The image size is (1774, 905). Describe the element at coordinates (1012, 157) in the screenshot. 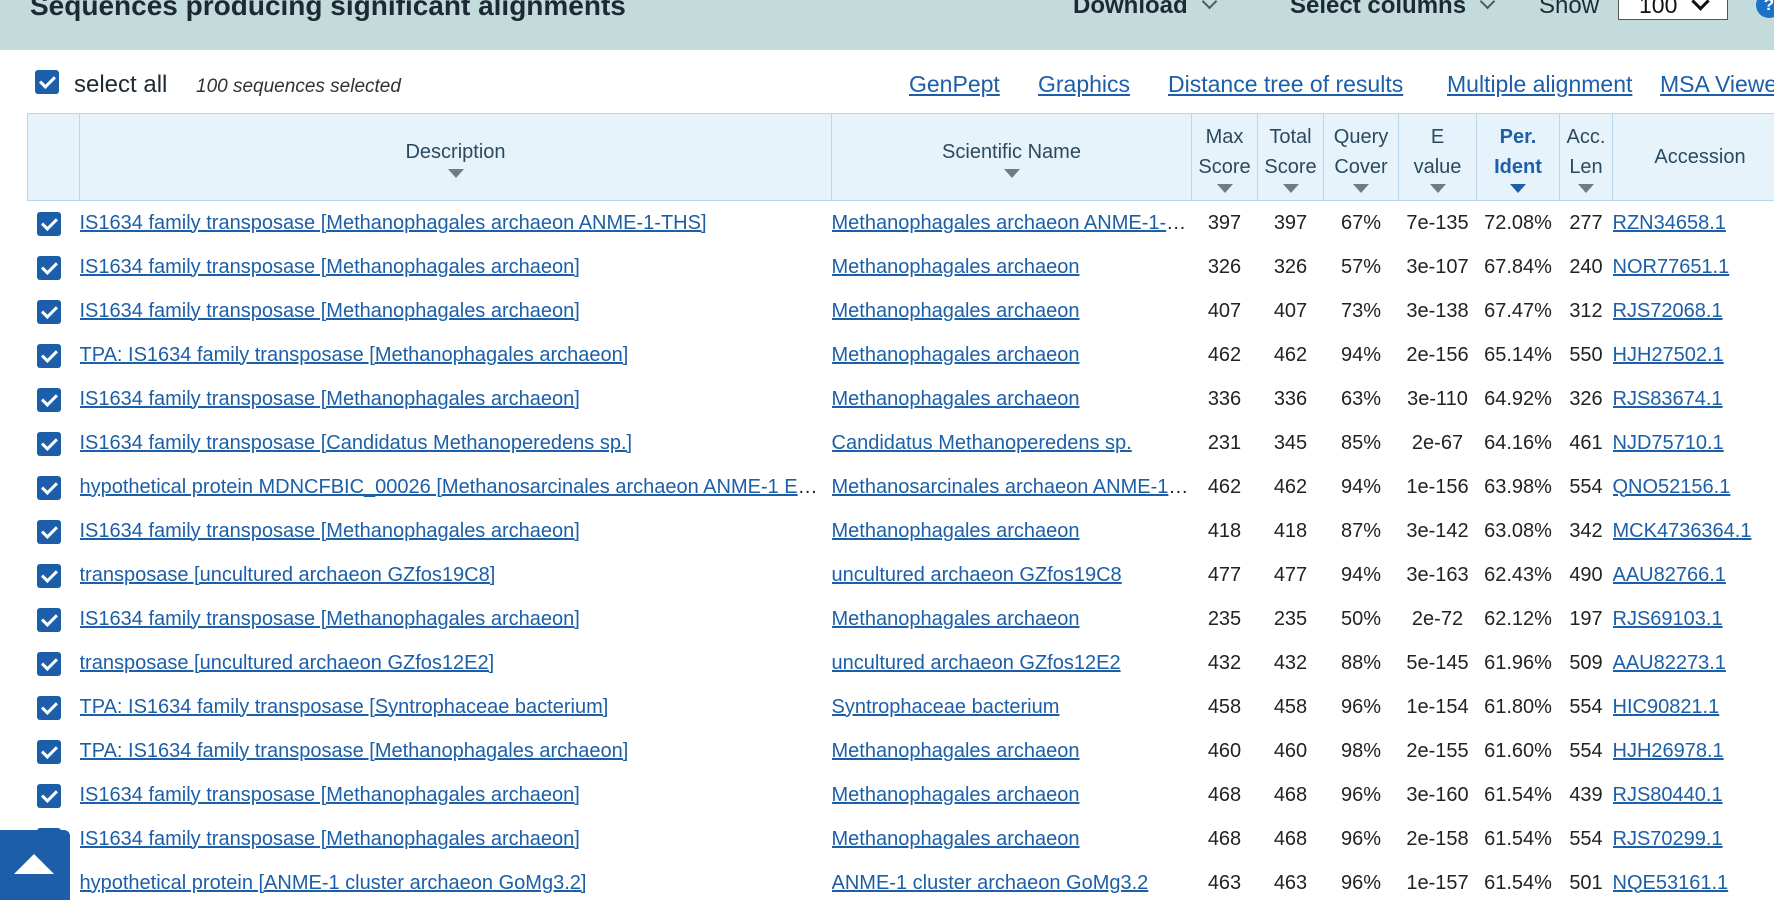

I see `scientific-name-column-header: Scientific Name` at that location.